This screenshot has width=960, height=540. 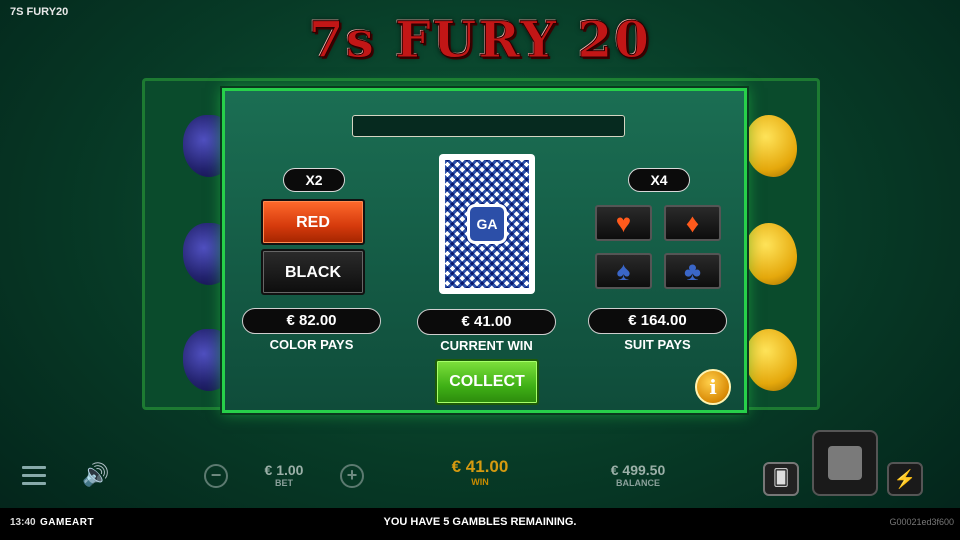 What do you see at coordinates (480, 466) in the screenshot?
I see `win-value: € 41.00` at bounding box center [480, 466].